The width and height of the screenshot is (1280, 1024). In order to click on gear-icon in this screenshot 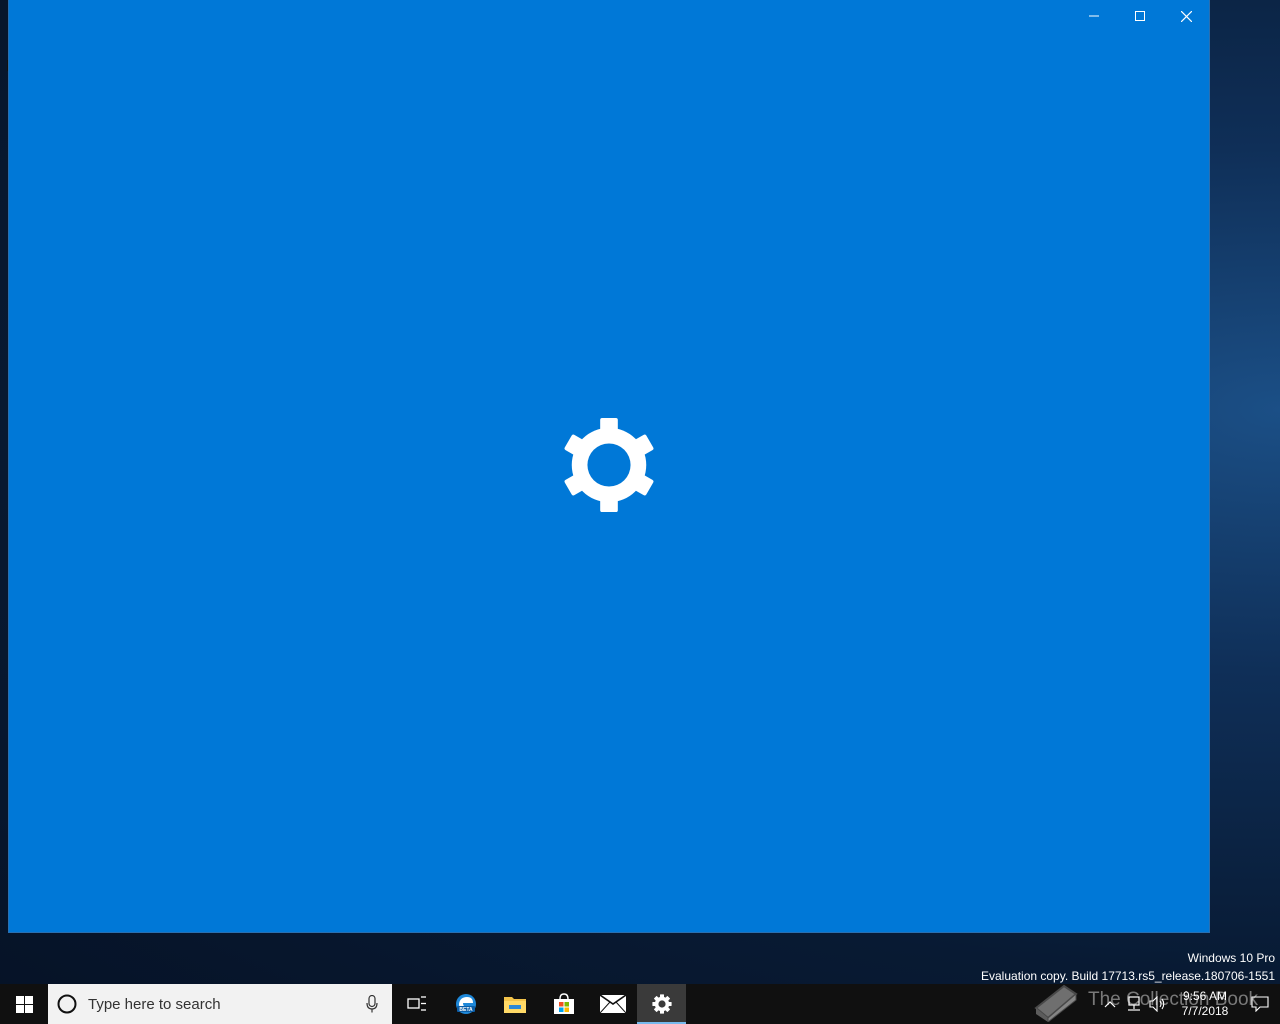, I will do `click(609, 465)`.